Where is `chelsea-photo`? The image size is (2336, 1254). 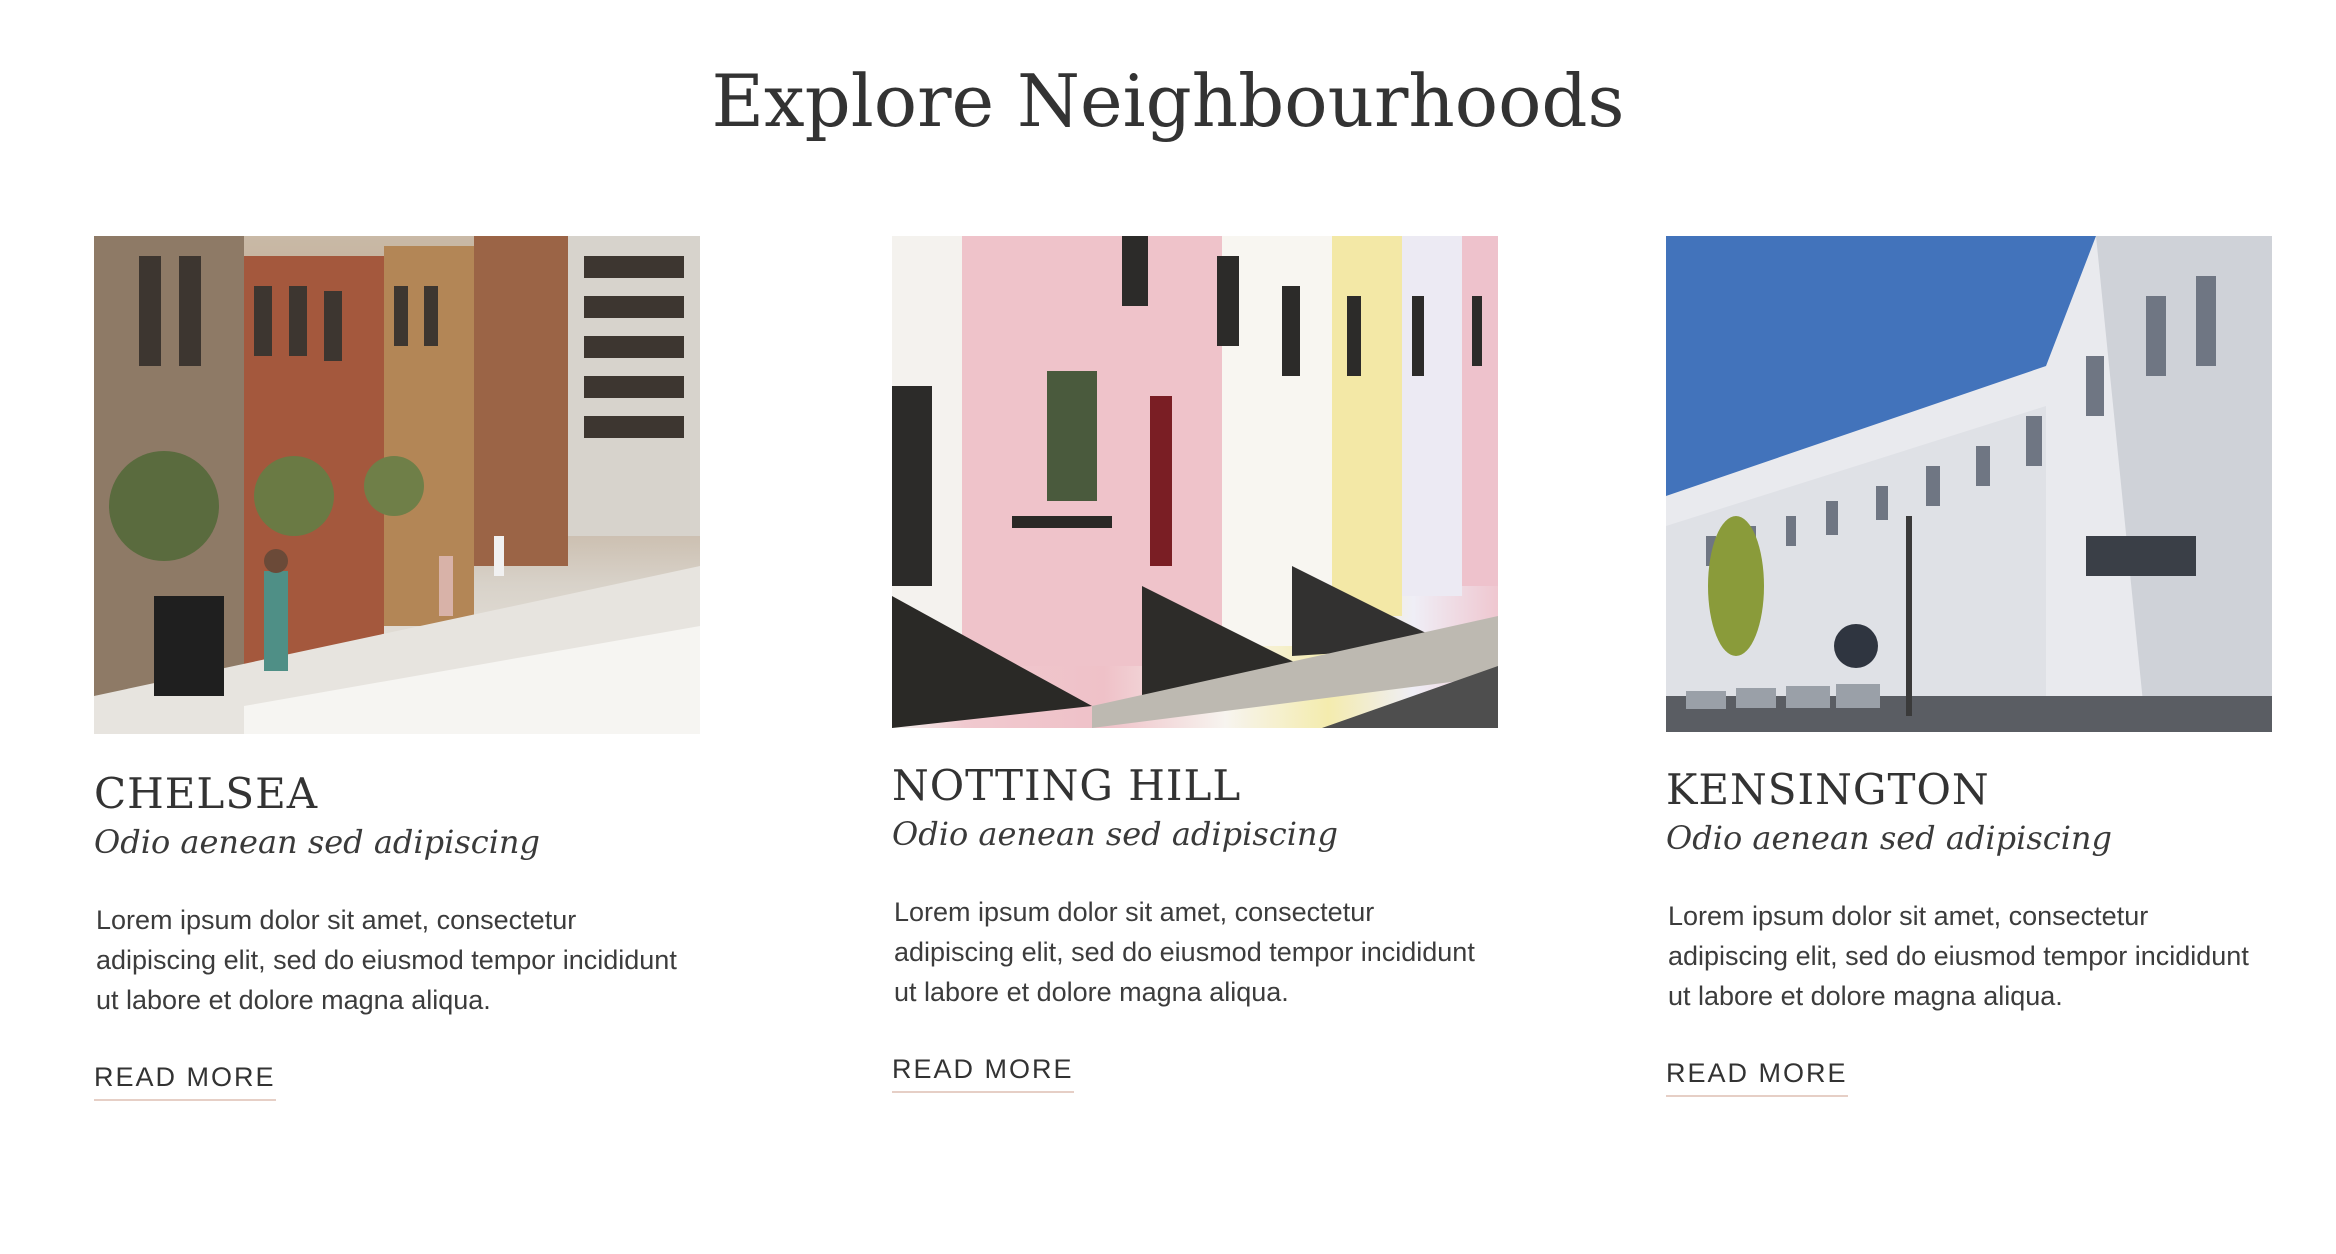
chelsea-photo is located at coordinates (397, 485).